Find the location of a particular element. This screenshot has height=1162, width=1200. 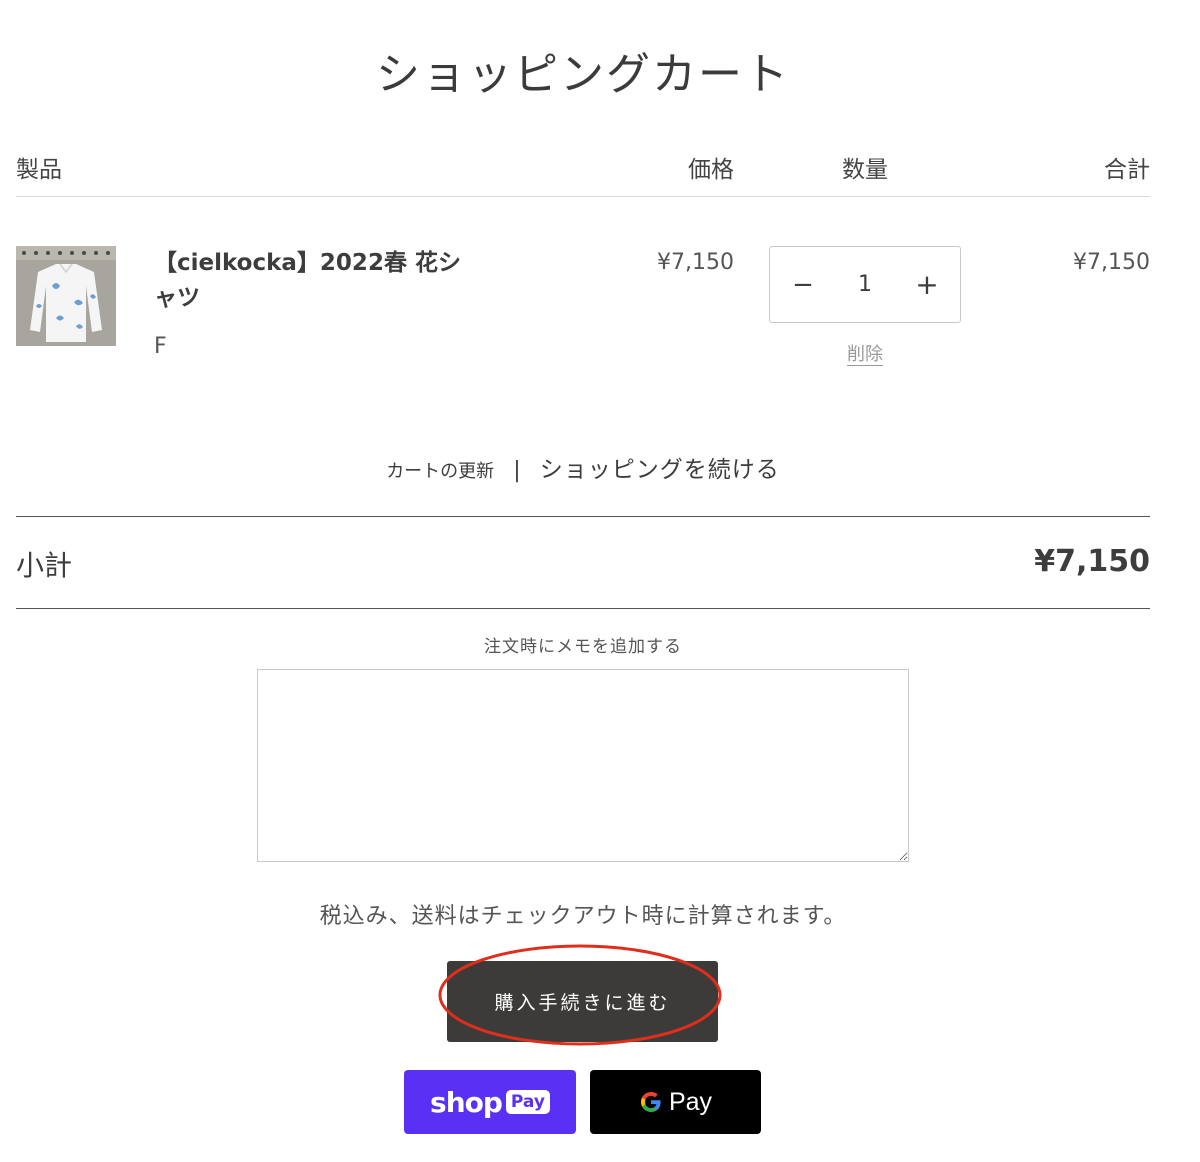

item-price: ¥7,150 is located at coordinates (695, 262).